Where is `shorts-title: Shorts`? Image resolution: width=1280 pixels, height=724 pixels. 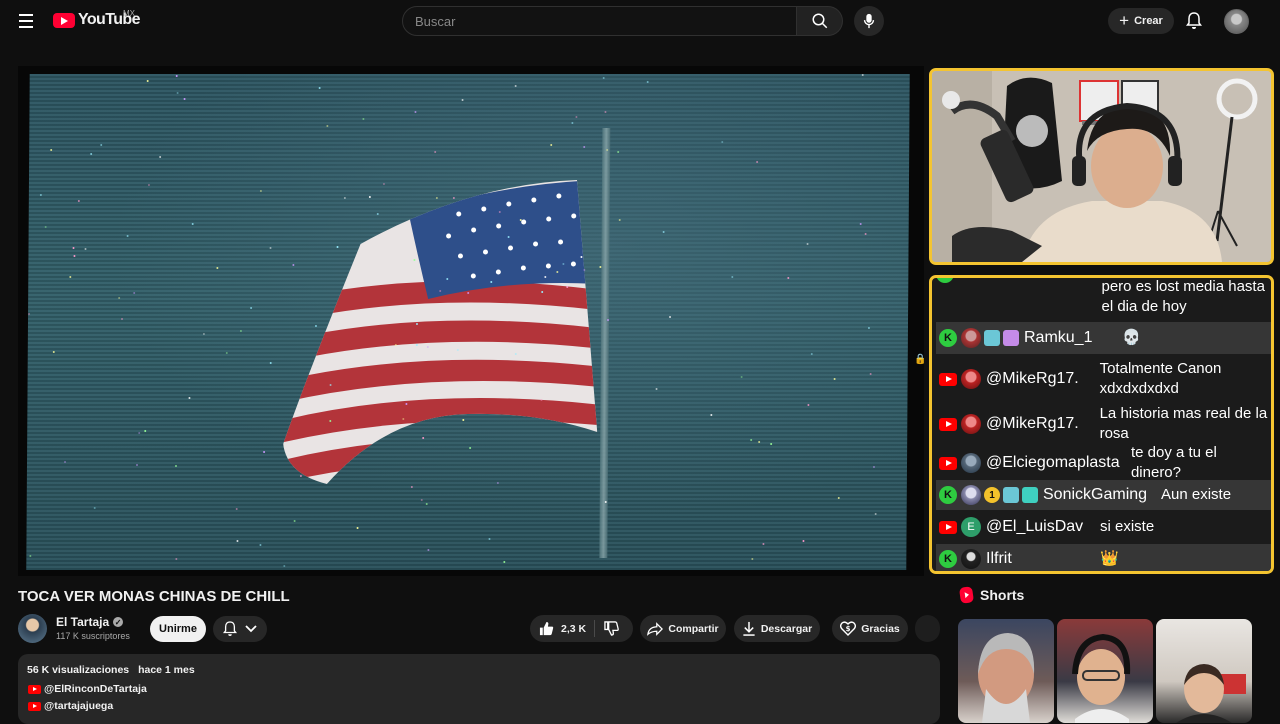 shorts-title: Shorts is located at coordinates (1002, 595).